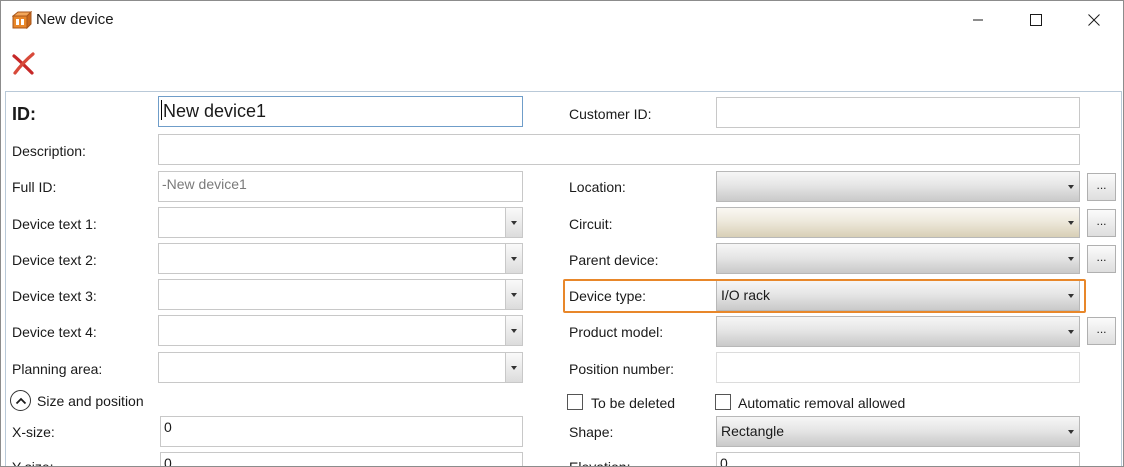  Describe the element at coordinates (591, 432) in the screenshot. I see `shape-label: Shape:` at that location.